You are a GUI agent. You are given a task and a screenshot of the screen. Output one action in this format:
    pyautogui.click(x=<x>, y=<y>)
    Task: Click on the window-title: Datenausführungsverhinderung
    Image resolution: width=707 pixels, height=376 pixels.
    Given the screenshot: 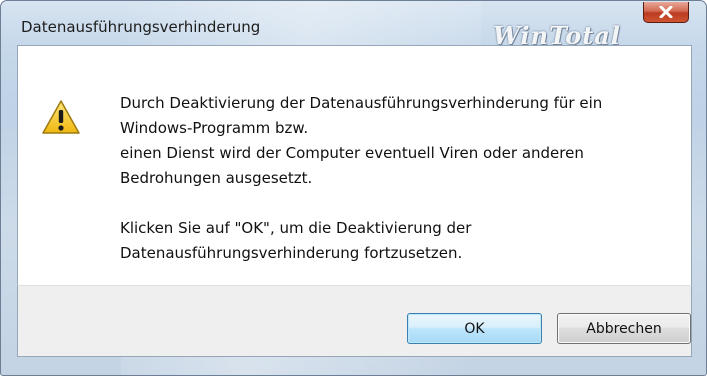 What is the action you would take?
    pyautogui.click(x=141, y=27)
    